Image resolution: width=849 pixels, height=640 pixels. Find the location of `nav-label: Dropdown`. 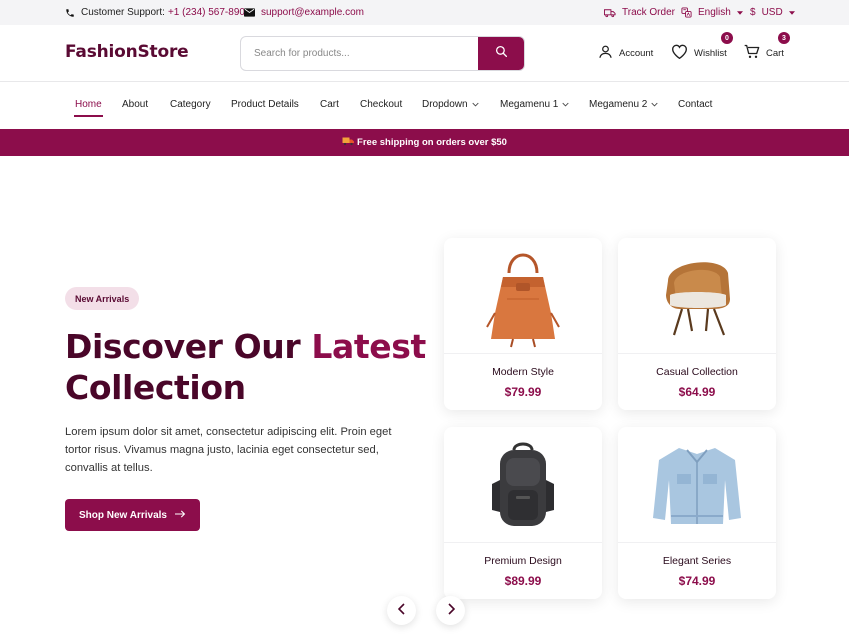

nav-label: Dropdown is located at coordinates (445, 104).